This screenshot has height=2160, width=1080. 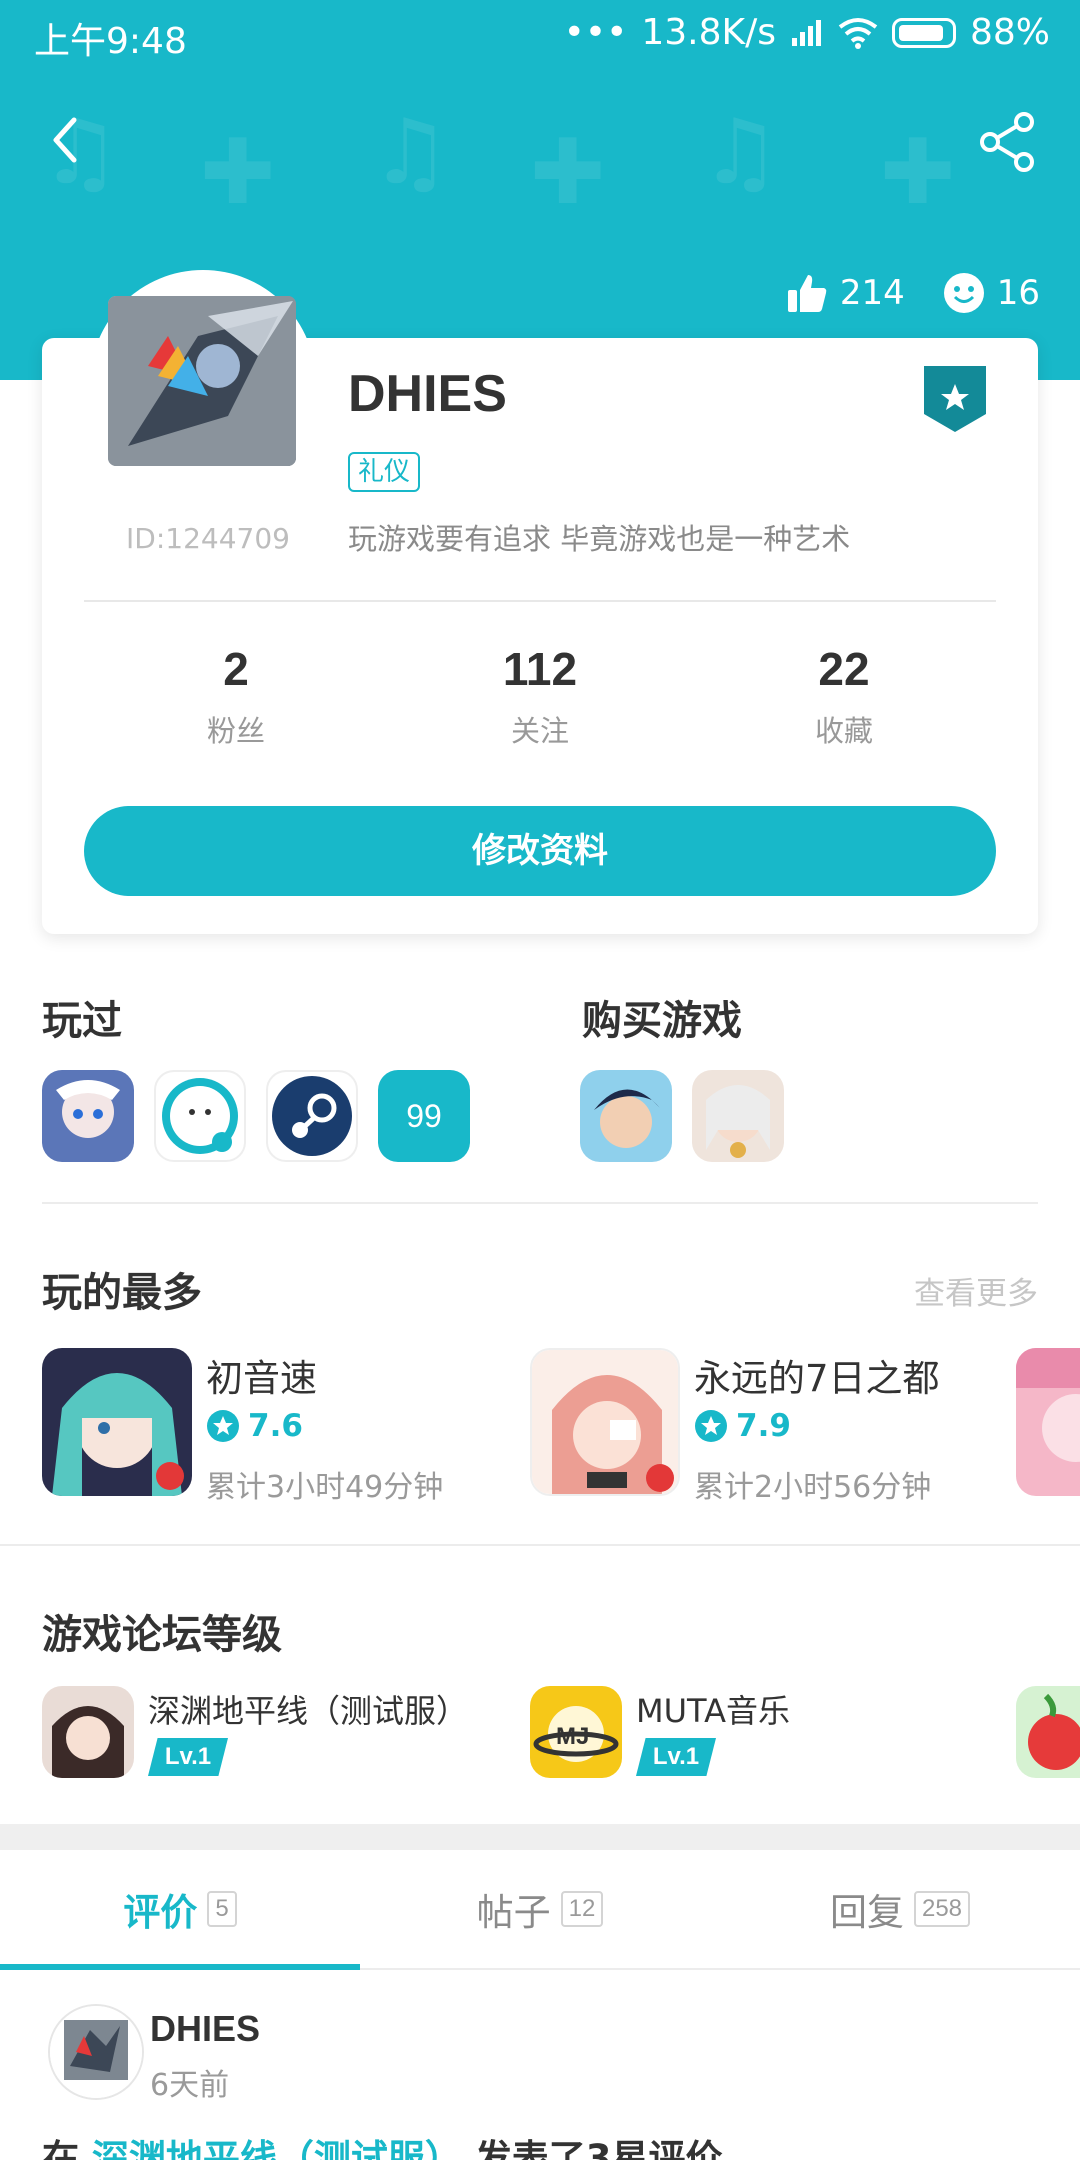 I want to click on post-avatar, so click(x=96, y=2052).